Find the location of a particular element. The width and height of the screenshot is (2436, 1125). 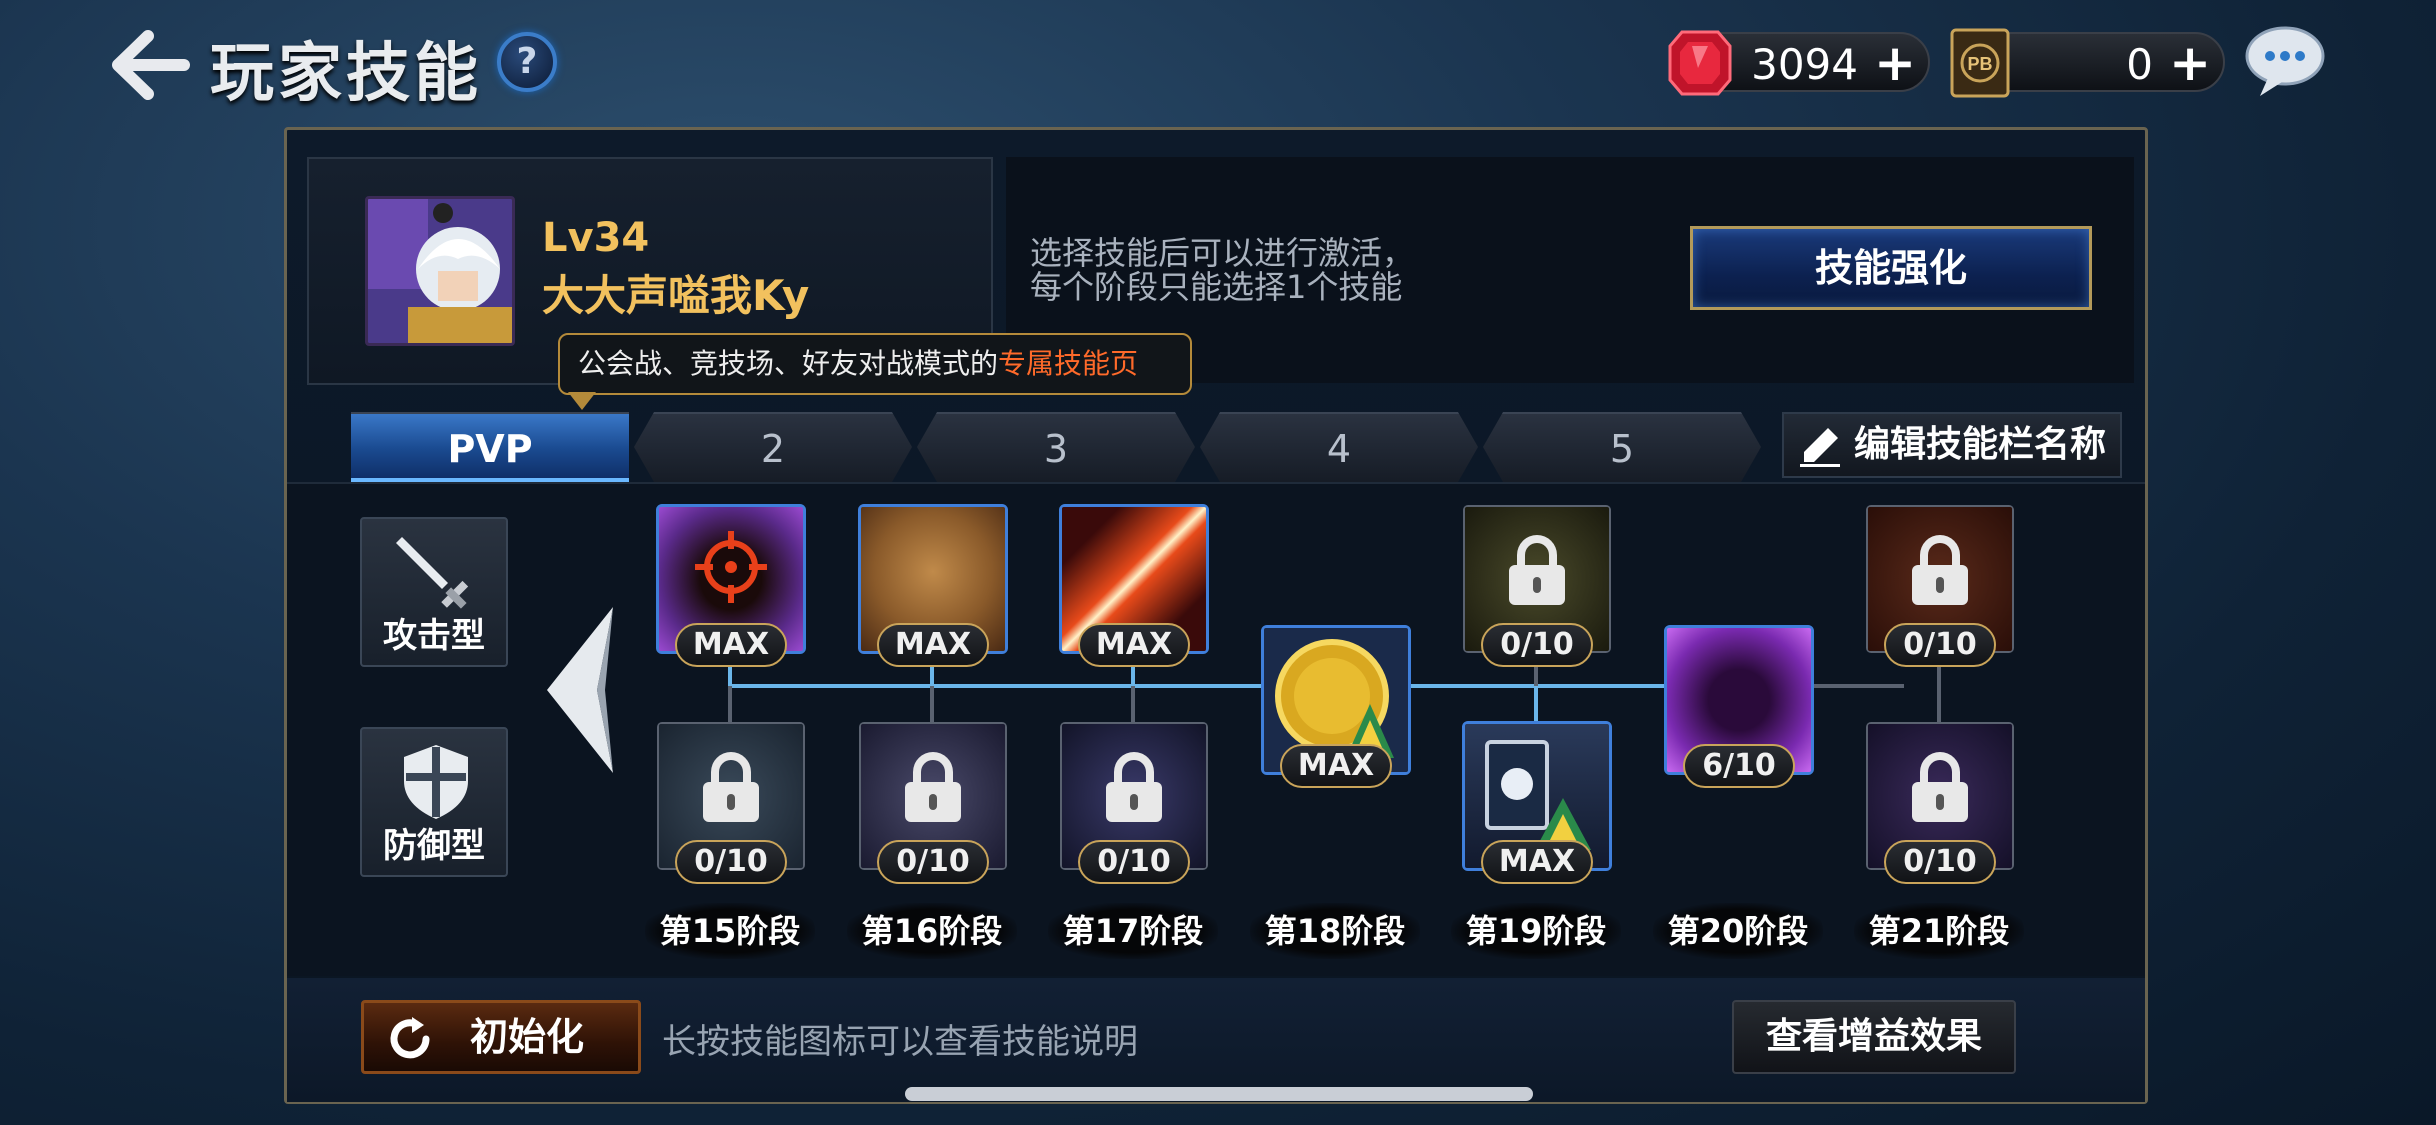

player-avatar is located at coordinates (440, 271).